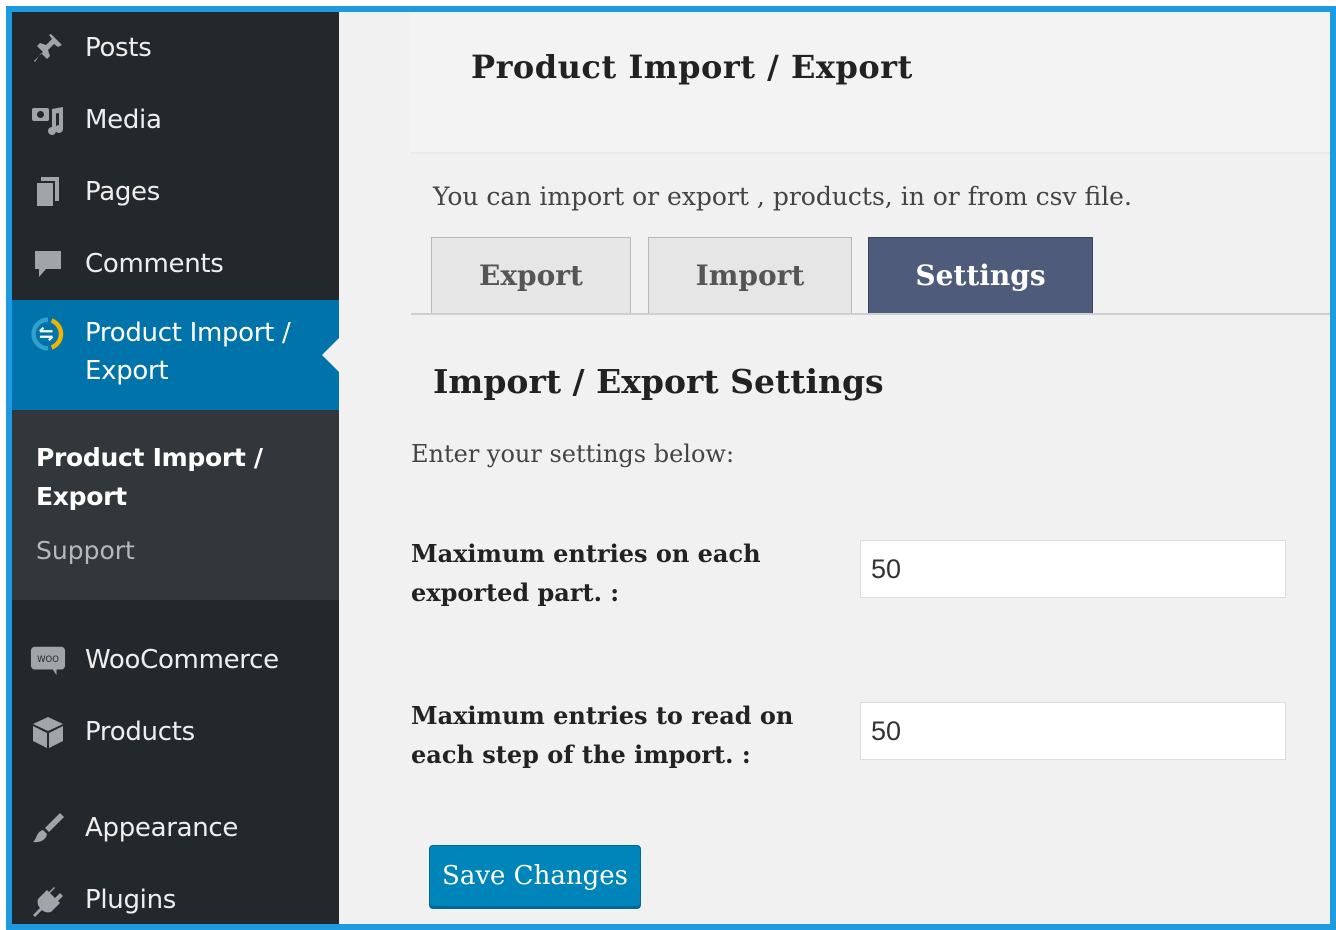 The width and height of the screenshot is (1336, 930). What do you see at coordinates (535, 876) in the screenshot?
I see `save-changes-button: Save Changes` at bounding box center [535, 876].